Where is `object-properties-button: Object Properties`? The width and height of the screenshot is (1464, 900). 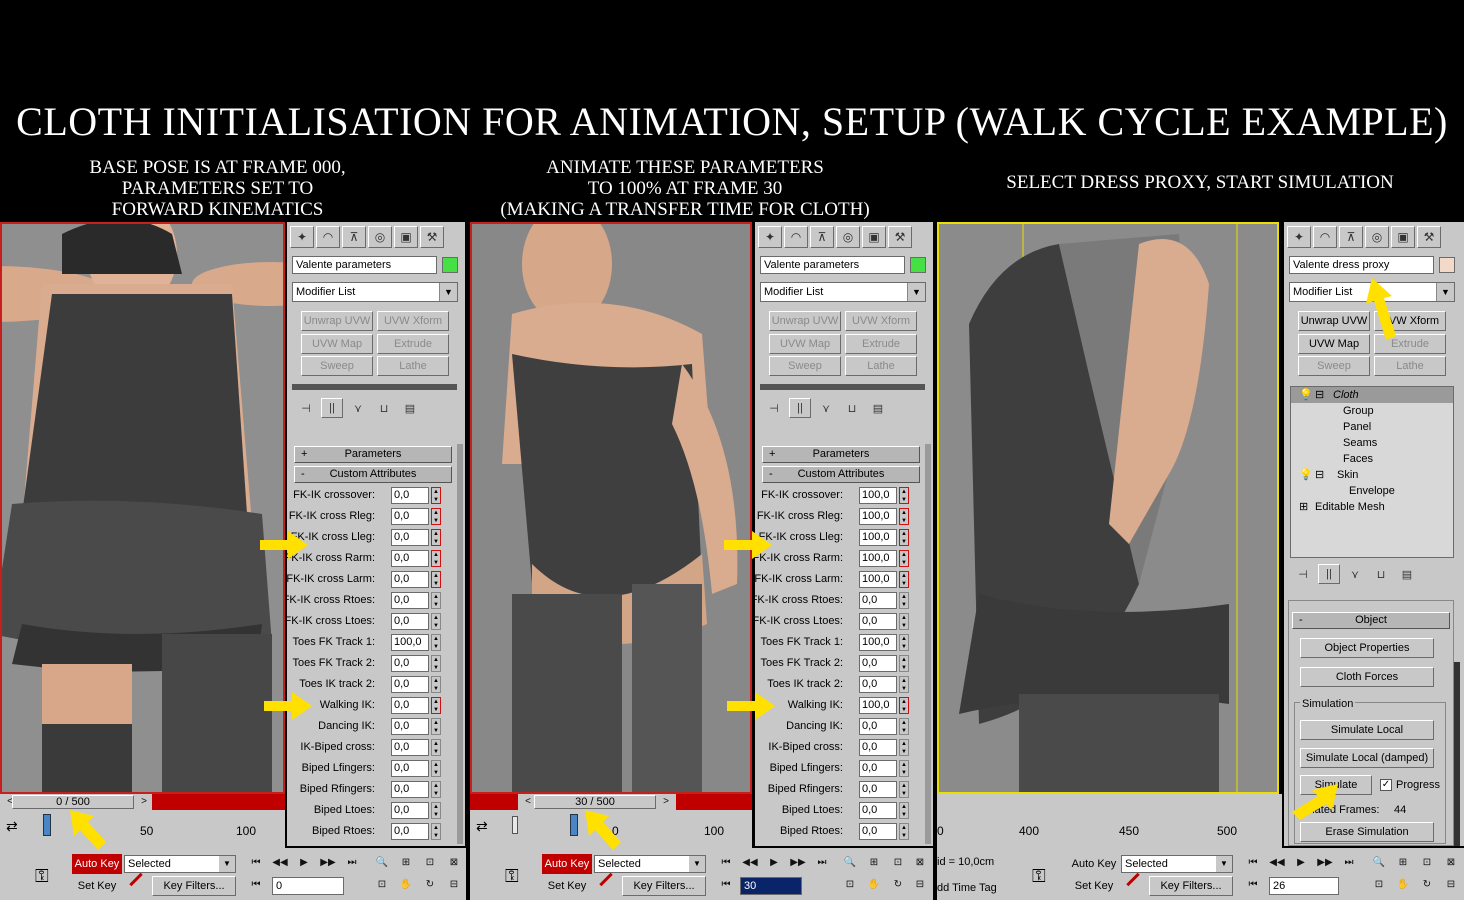
object-properties-button: Object Properties is located at coordinates (1367, 648).